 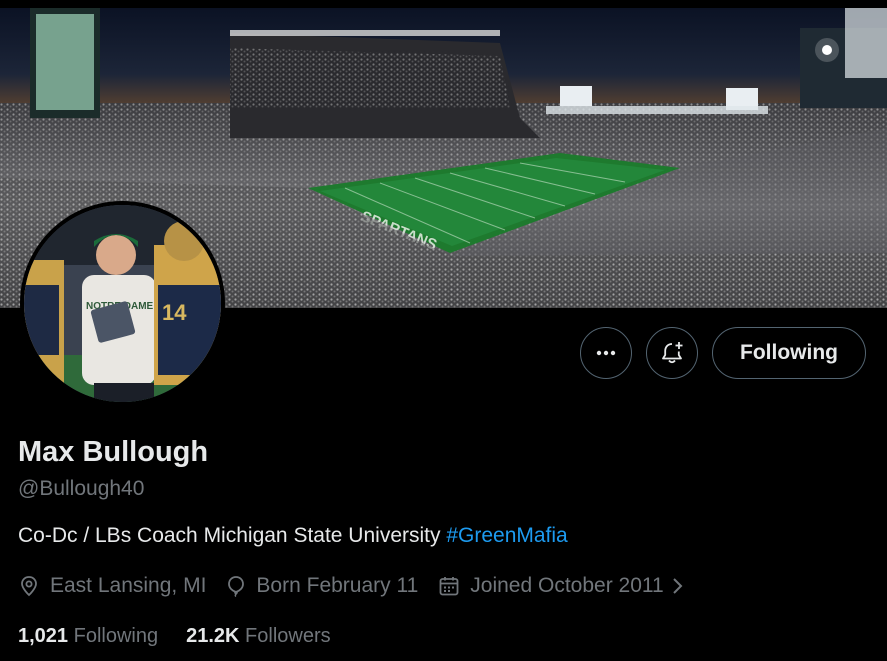 I want to click on joined-item: Joined October 2011, so click(x=551, y=586).